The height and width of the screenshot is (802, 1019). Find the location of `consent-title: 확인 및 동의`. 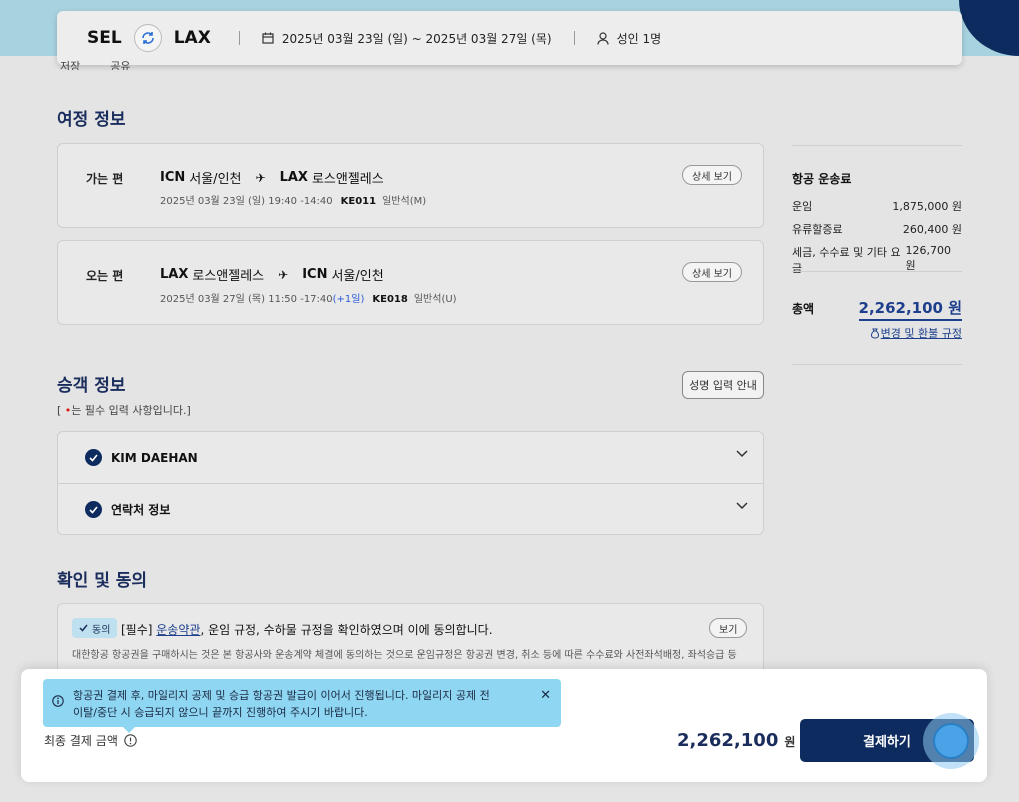

consent-title: 확인 및 동의 is located at coordinates (102, 581).